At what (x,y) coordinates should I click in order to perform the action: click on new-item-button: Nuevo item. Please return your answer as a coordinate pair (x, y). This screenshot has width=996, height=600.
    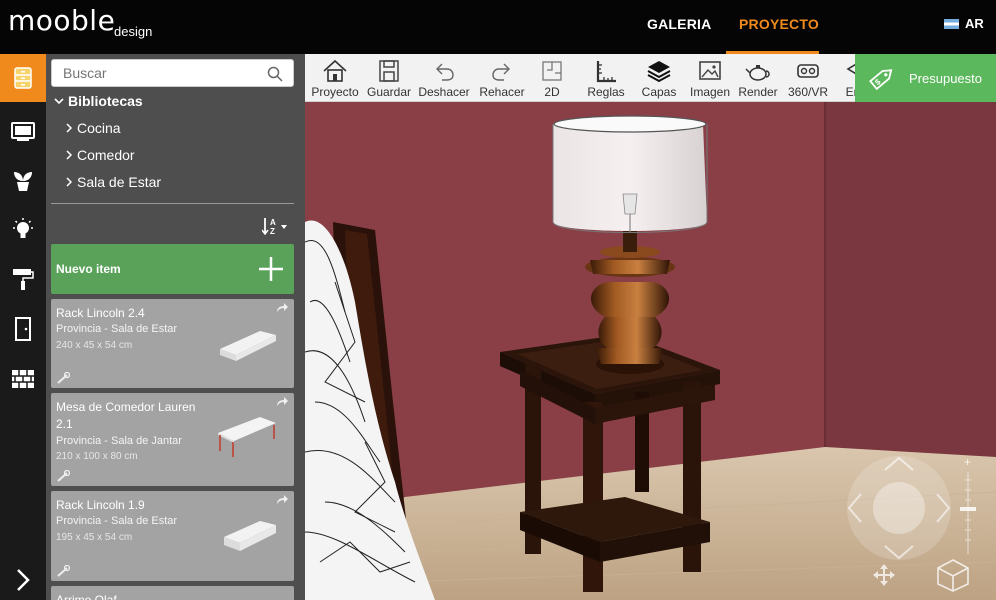
    Looking at the image, I should click on (172, 269).